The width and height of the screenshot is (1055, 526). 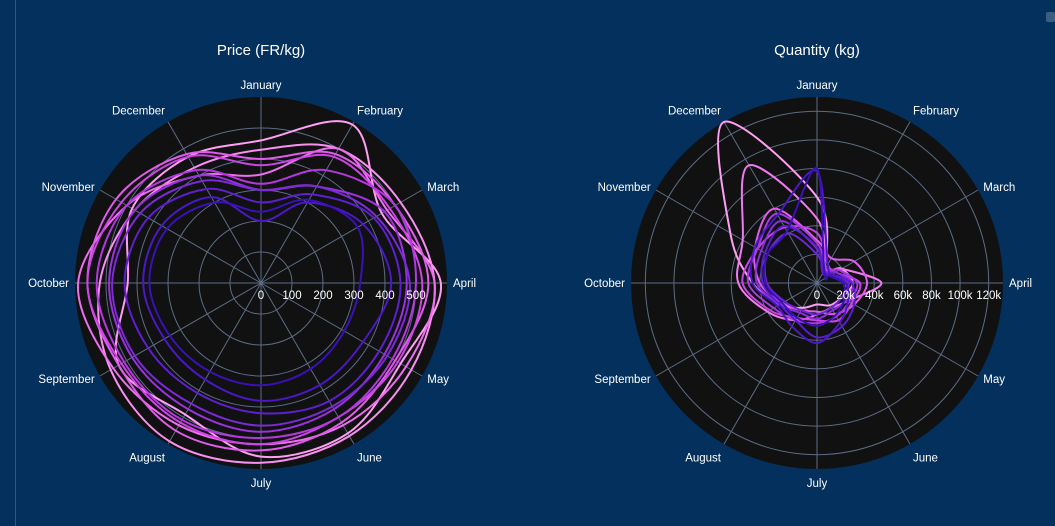 What do you see at coordinates (604, 284) in the screenshot?
I see `quantity-month-label: October` at bounding box center [604, 284].